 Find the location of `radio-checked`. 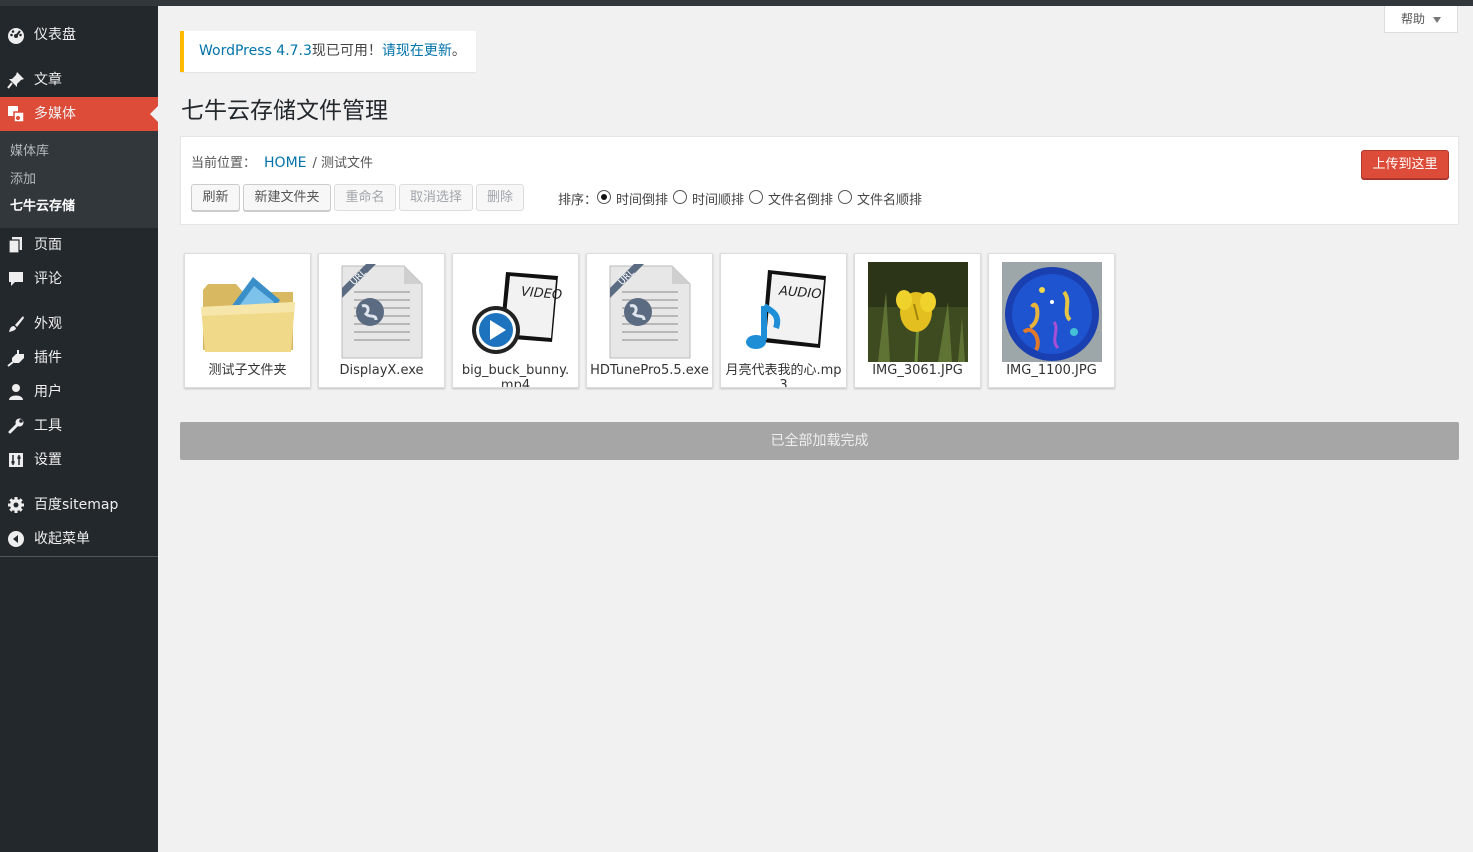

radio-checked is located at coordinates (604, 197).